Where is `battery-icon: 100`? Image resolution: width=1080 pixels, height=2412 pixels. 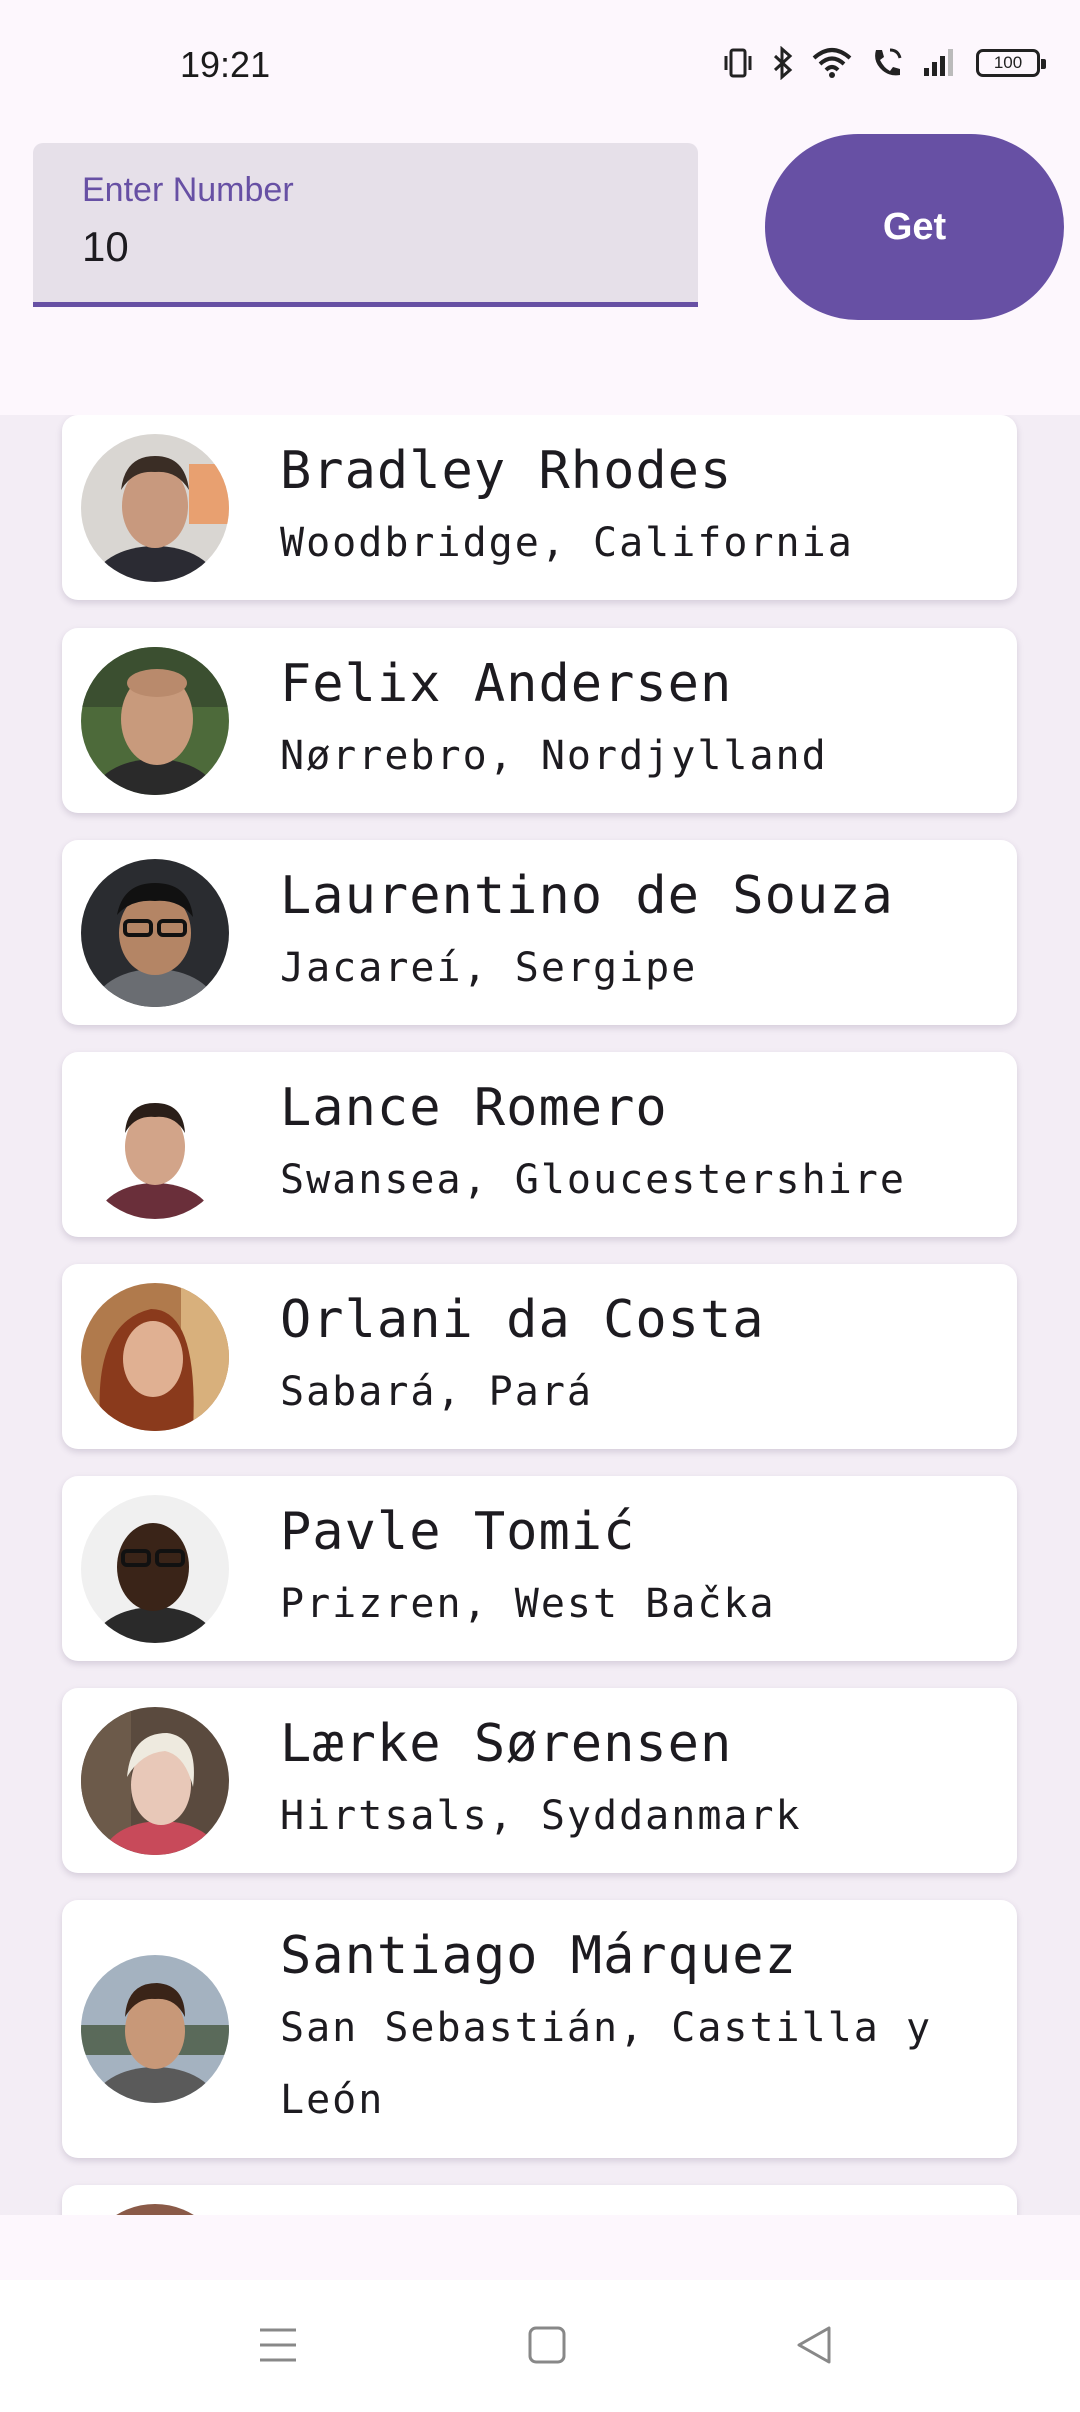
battery-icon: 100 is located at coordinates (1011, 63).